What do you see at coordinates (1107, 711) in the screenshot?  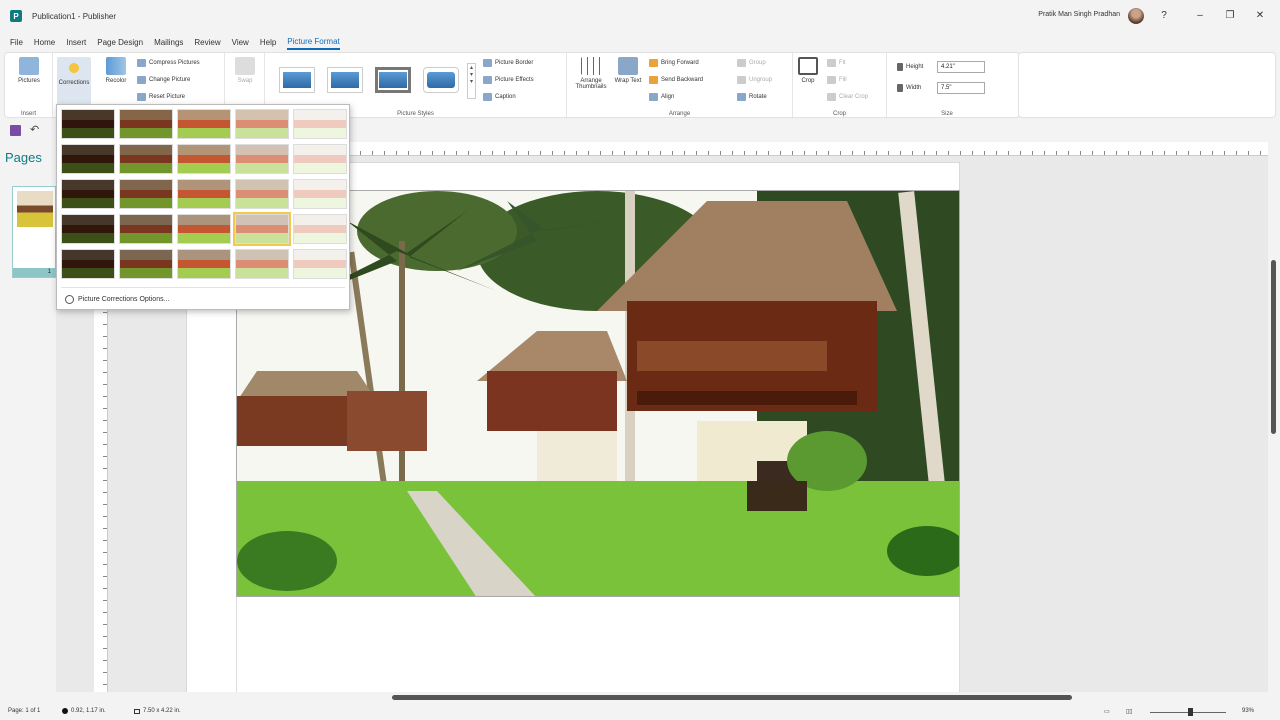 I see `single-page-view-icon: ▭` at bounding box center [1107, 711].